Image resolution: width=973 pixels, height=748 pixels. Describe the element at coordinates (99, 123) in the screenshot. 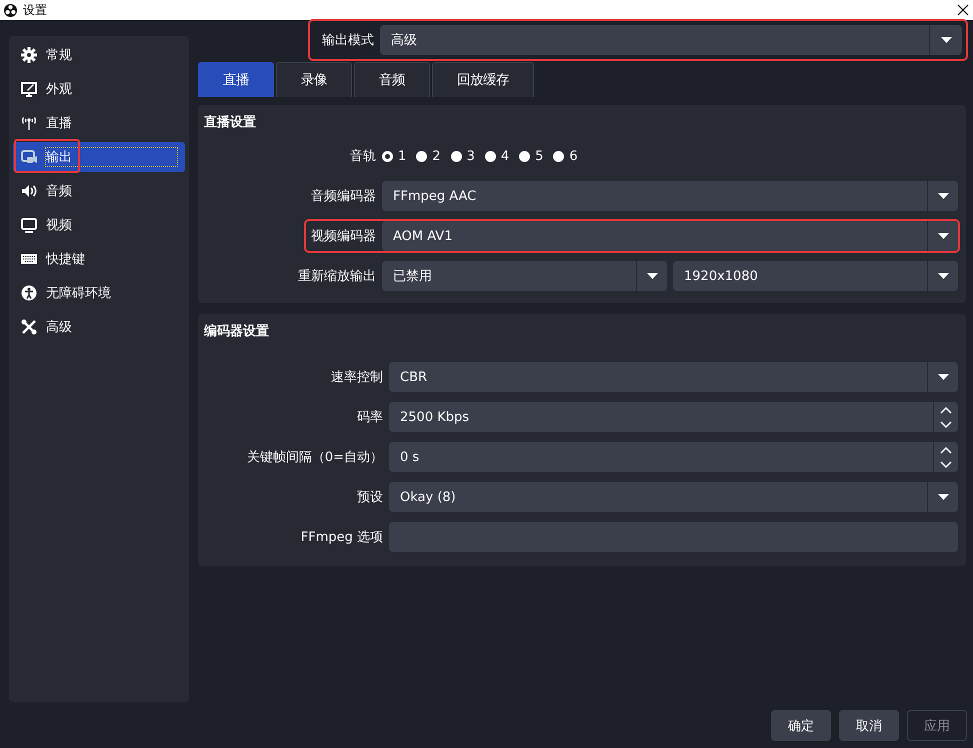

I see `sidebar-item: 直播` at that location.